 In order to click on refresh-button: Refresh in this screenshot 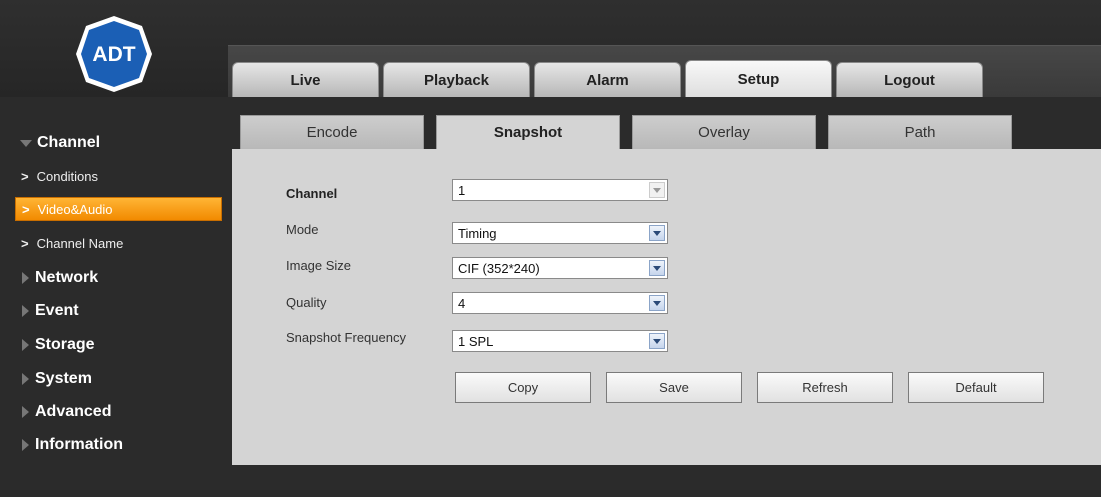, I will do `click(825, 387)`.